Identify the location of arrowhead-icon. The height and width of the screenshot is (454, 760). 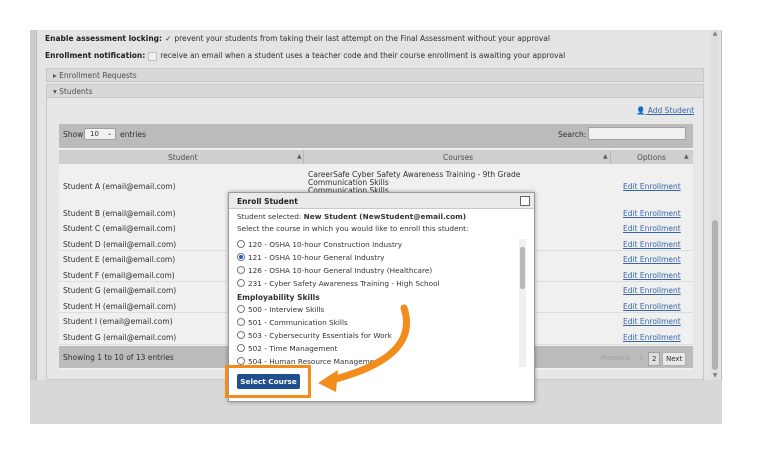
(328, 381).